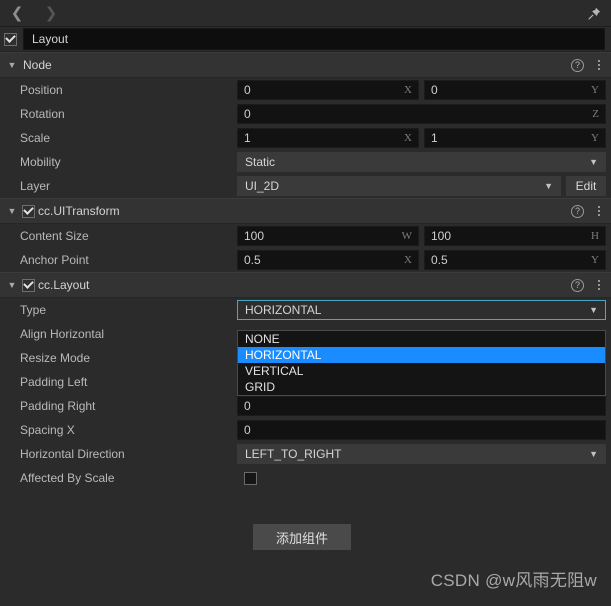  I want to click on layer-select: UI_2D ▼, so click(399, 186).